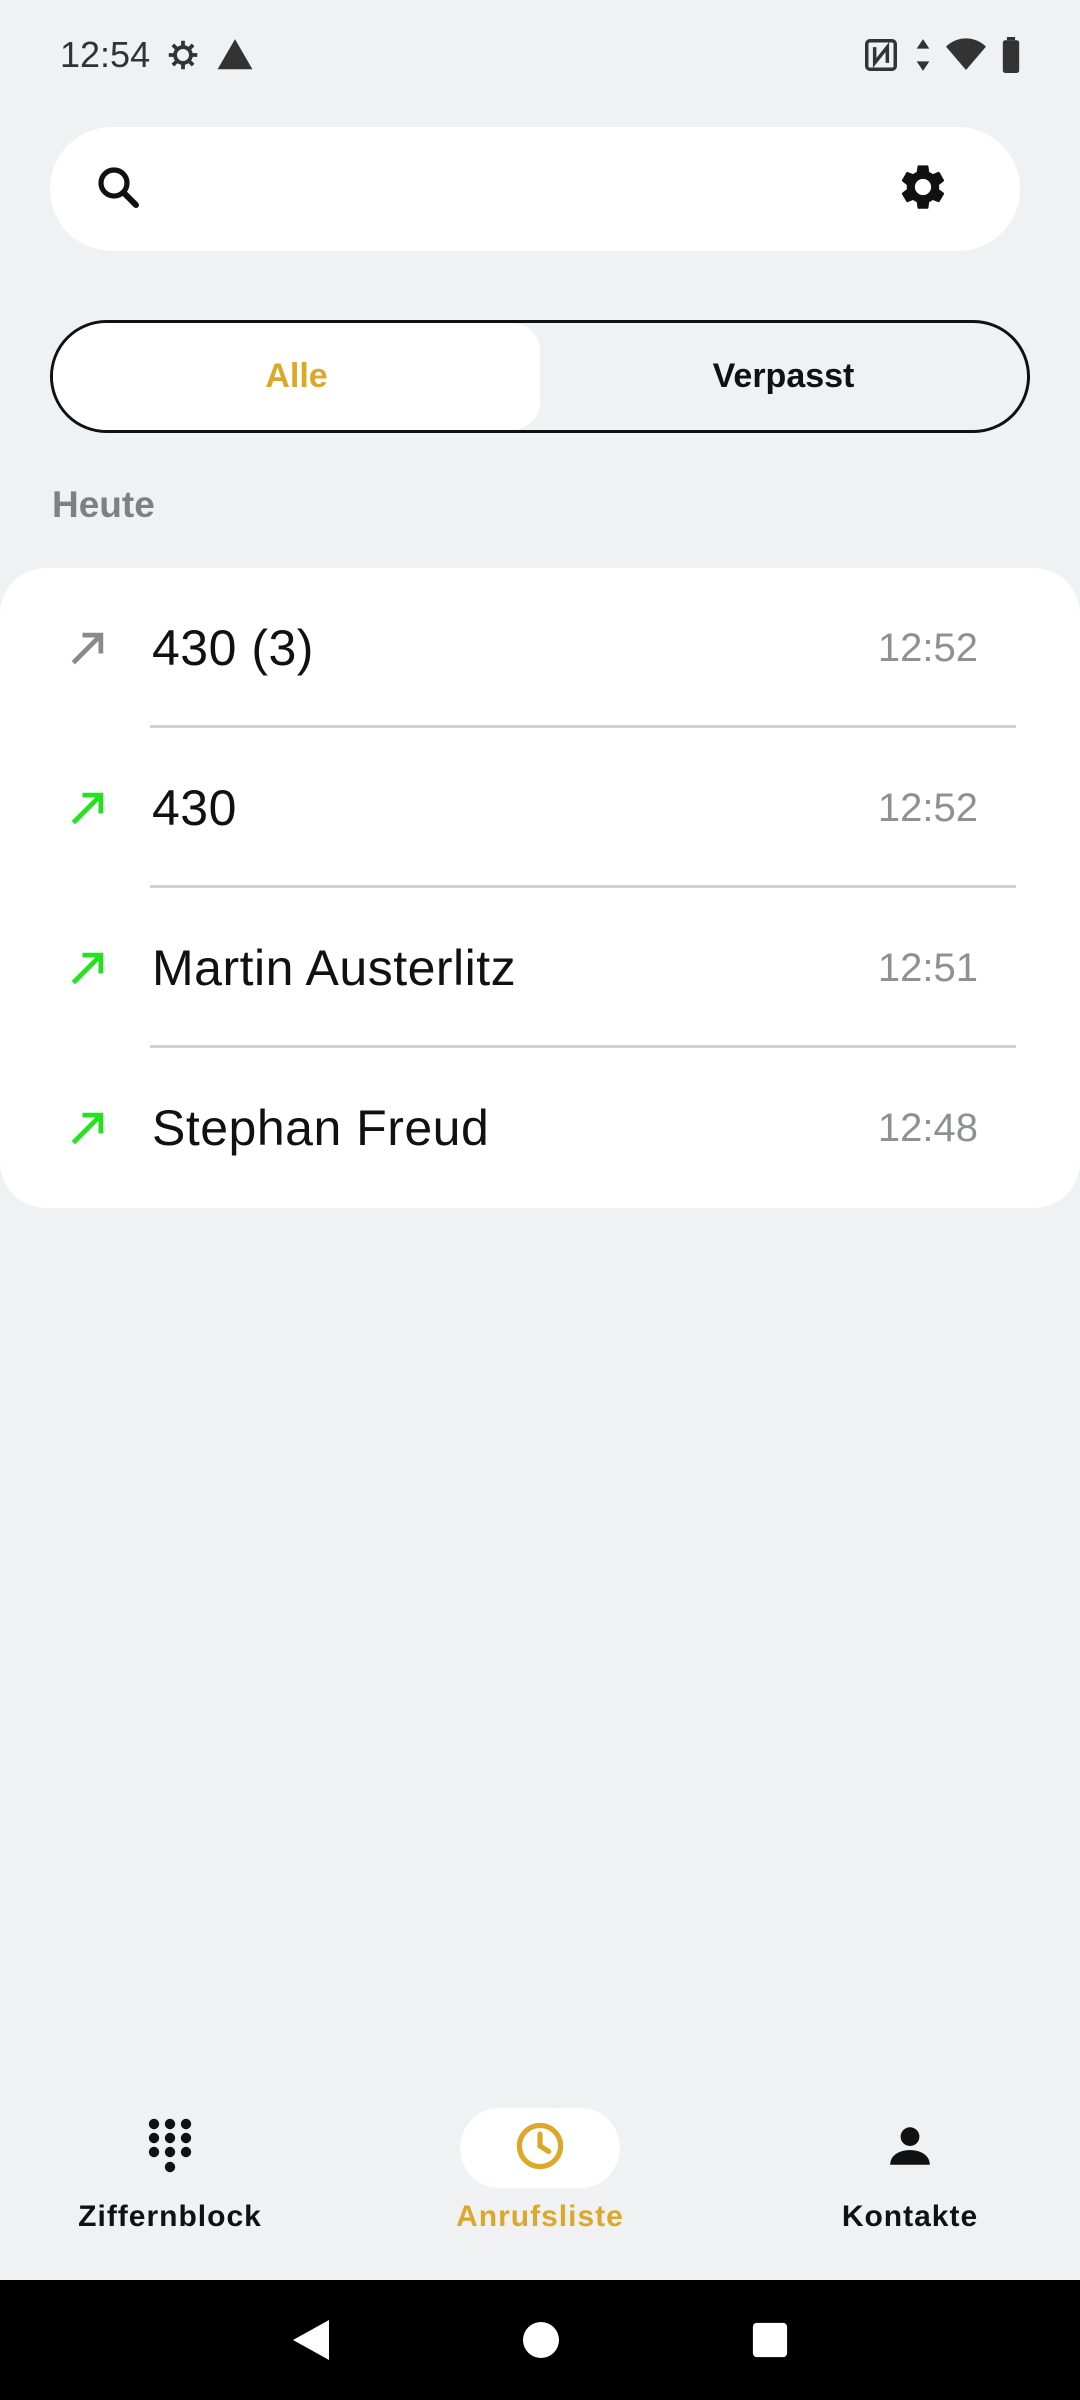 The height and width of the screenshot is (2400, 1080). Describe the element at coordinates (923, 189) in the screenshot. I see `settings-gear-icon` at that location.